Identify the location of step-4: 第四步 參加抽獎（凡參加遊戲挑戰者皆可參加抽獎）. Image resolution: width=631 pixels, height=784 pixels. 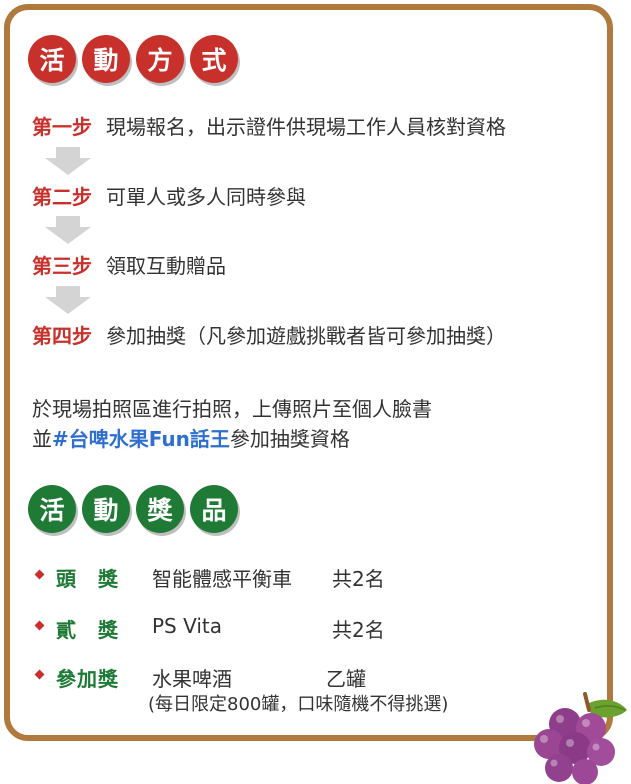
(269, 334).